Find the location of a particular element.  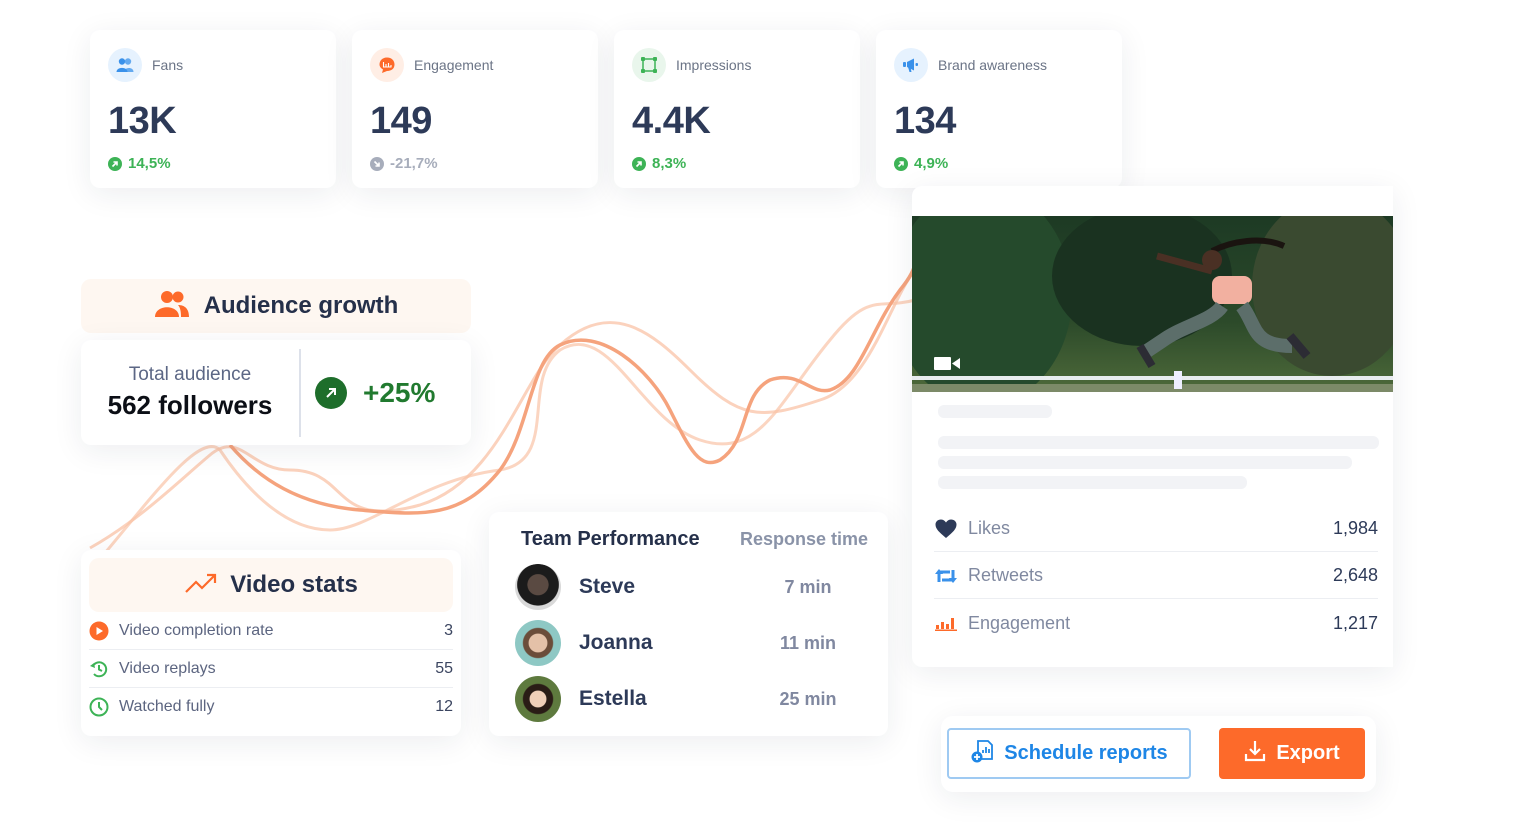

export-button: Export is located at coordinates (1292, 753).